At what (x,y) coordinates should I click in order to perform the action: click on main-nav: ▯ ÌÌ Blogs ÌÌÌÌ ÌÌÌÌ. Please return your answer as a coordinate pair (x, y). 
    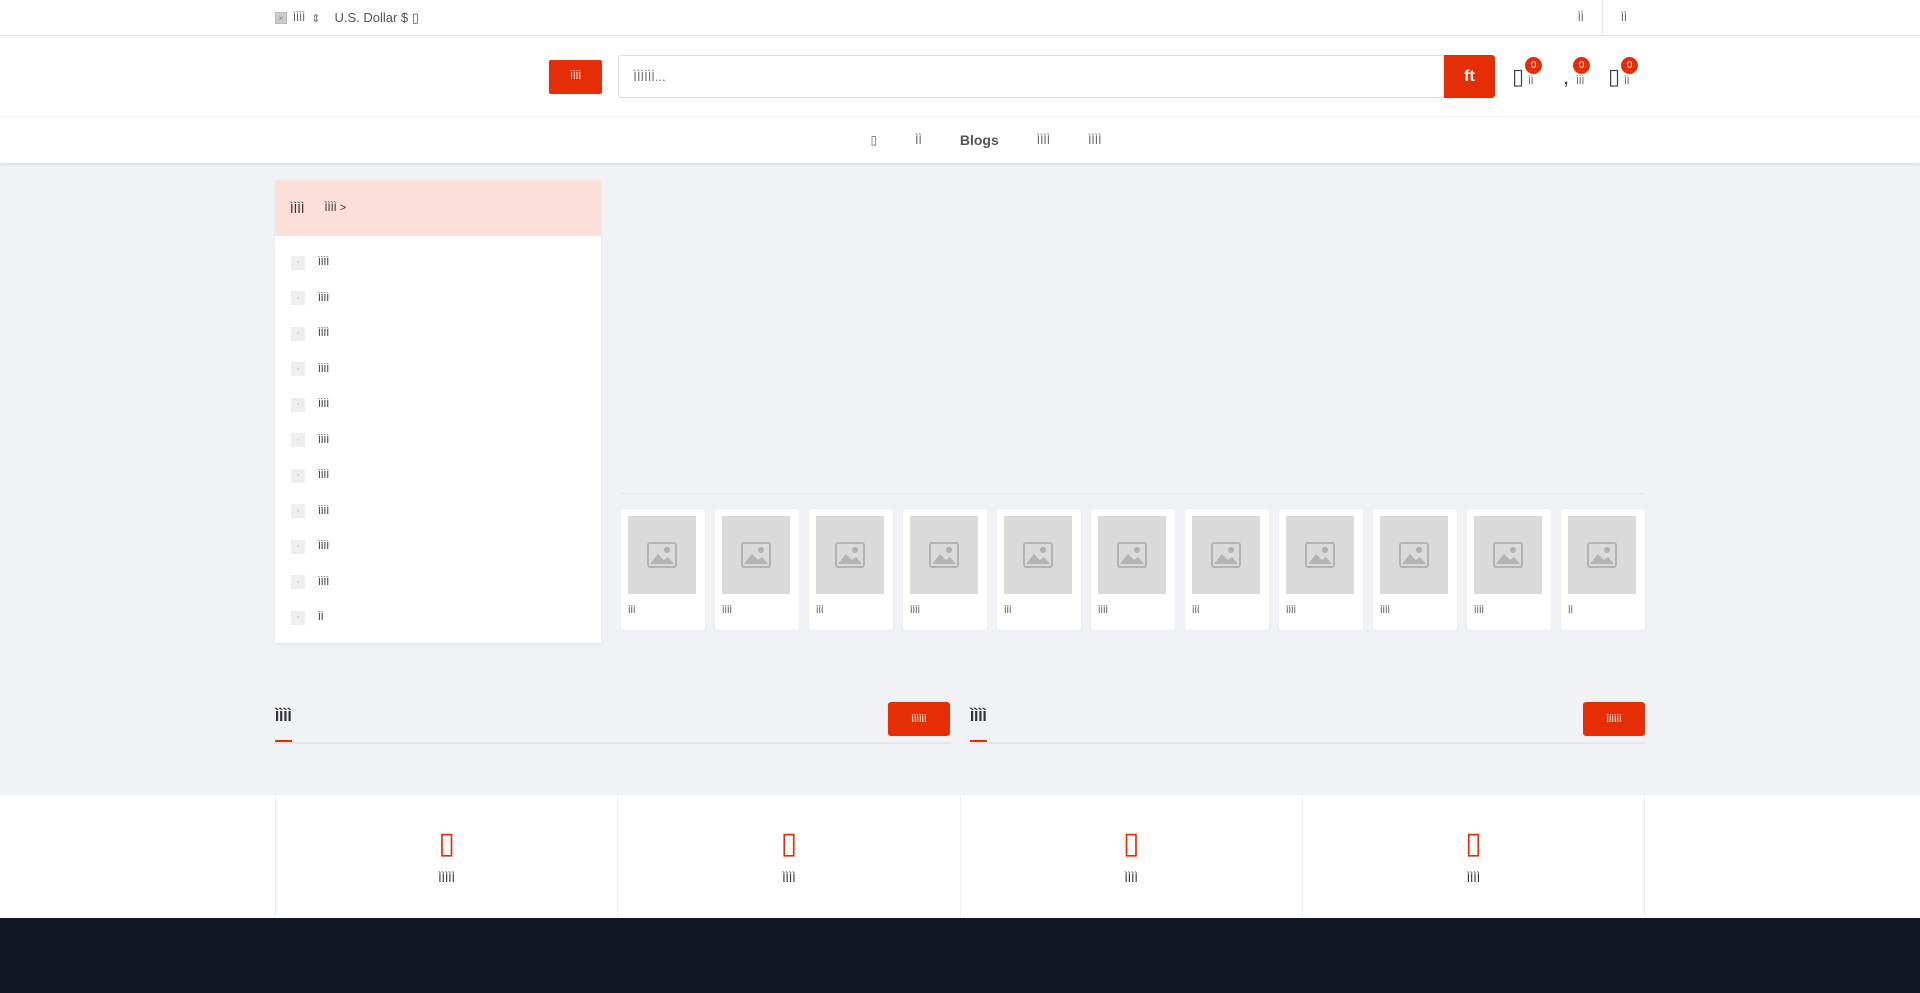
    Looking at the image, I should click on (960, 140).